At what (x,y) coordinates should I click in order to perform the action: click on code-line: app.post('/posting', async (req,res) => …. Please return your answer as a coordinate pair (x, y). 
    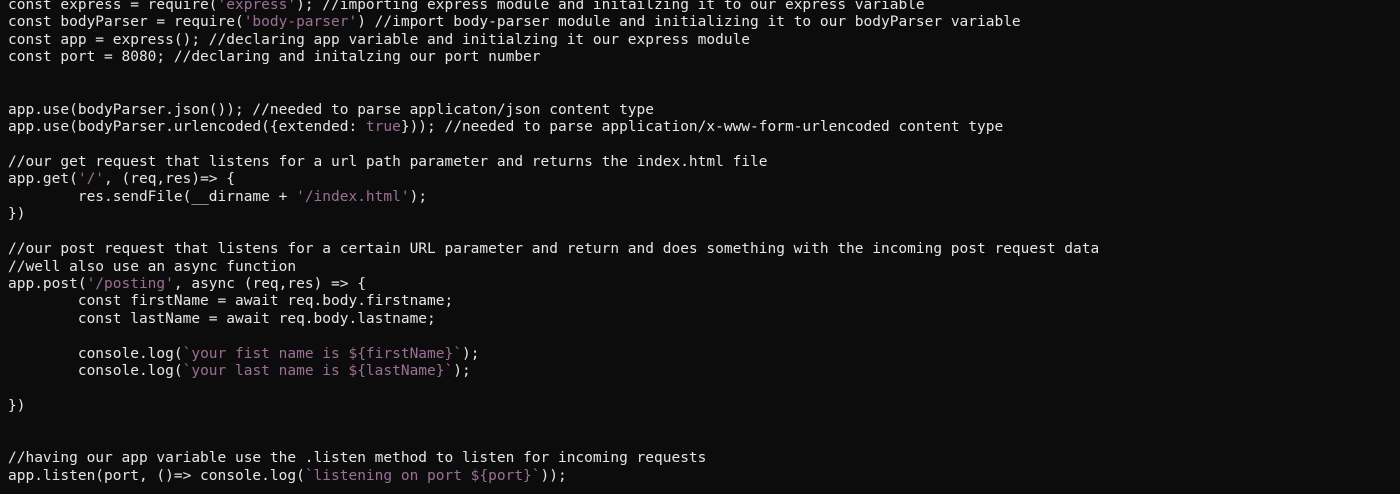
    Looking at the image, I should click on (553, 284).